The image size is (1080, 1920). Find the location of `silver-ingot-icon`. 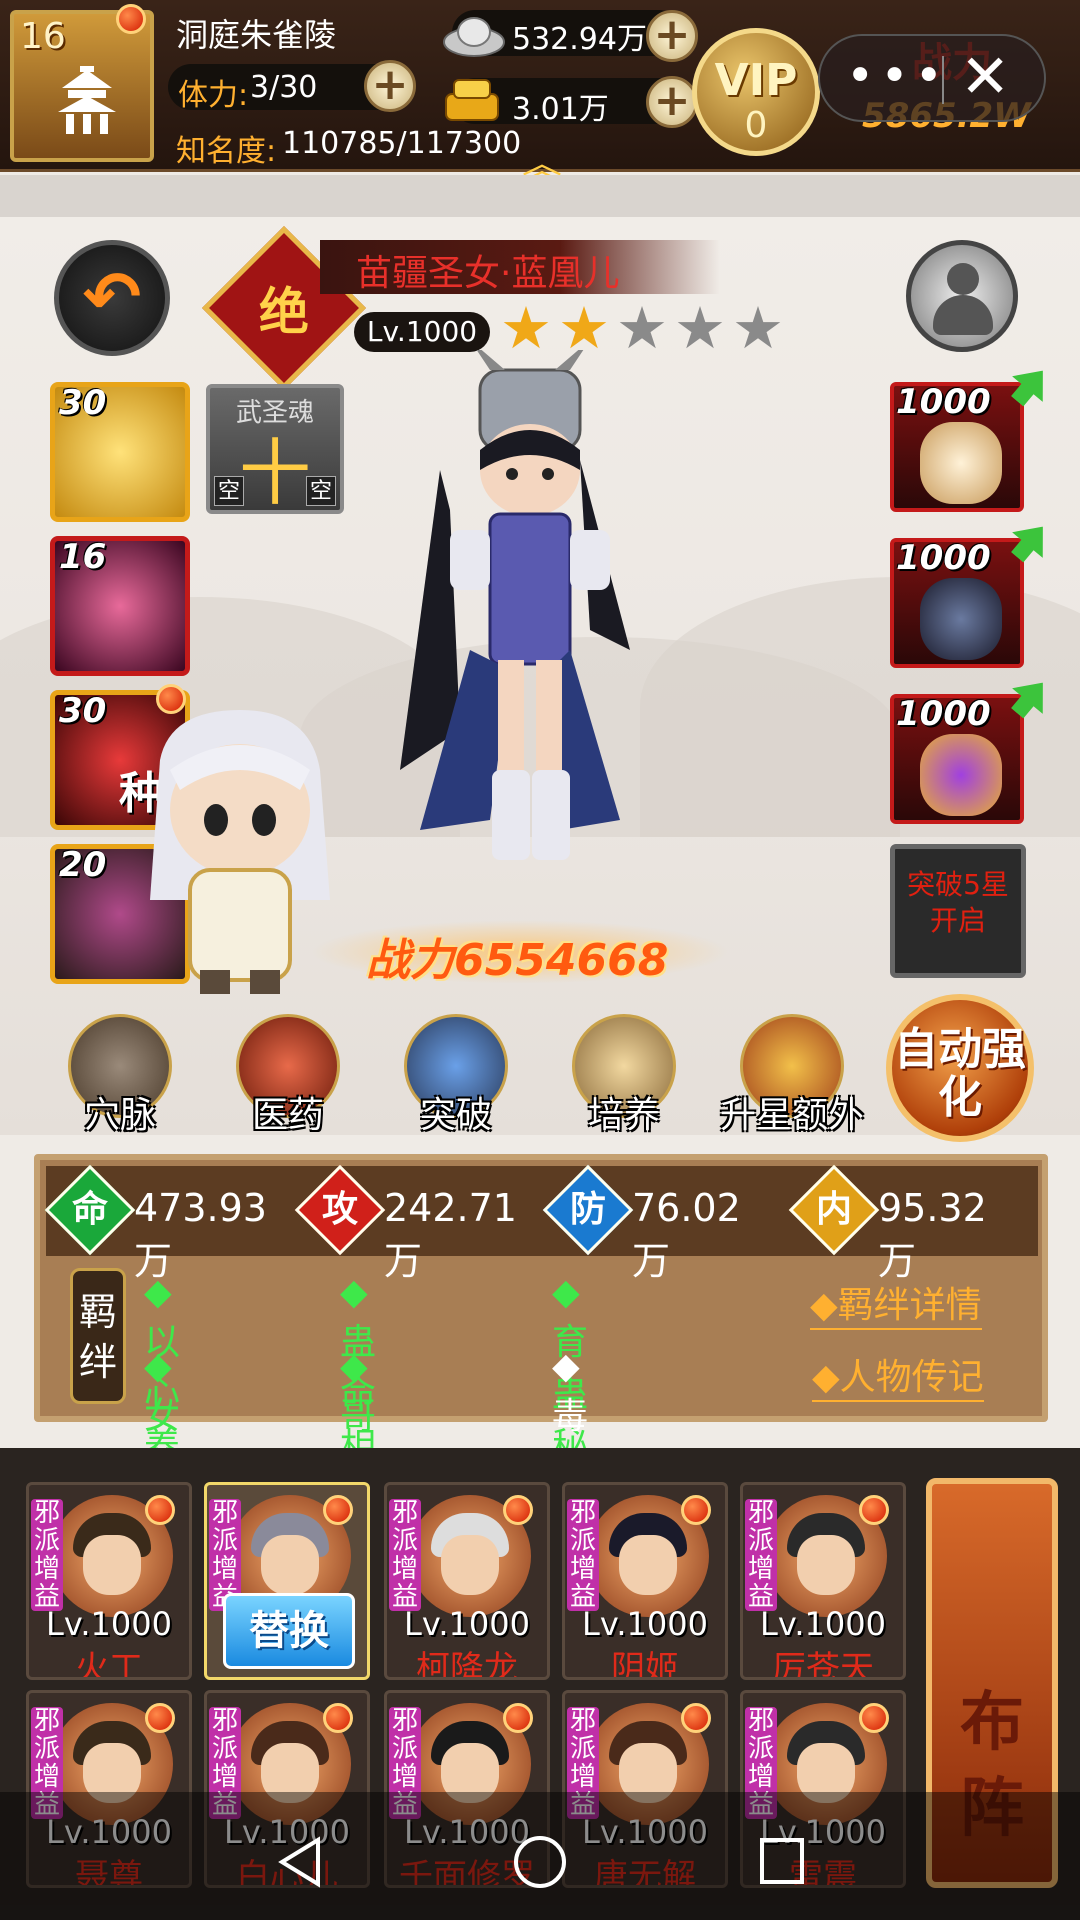

silver-ingot-icon is located at coordinates (474, 37).